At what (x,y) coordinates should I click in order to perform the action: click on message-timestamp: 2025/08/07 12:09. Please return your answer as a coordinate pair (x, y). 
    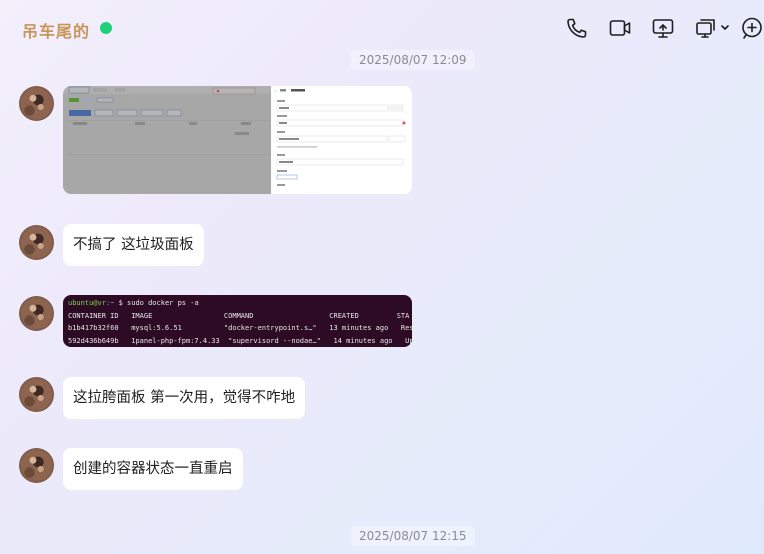
    Looking at the image, I should click on (413, 60).